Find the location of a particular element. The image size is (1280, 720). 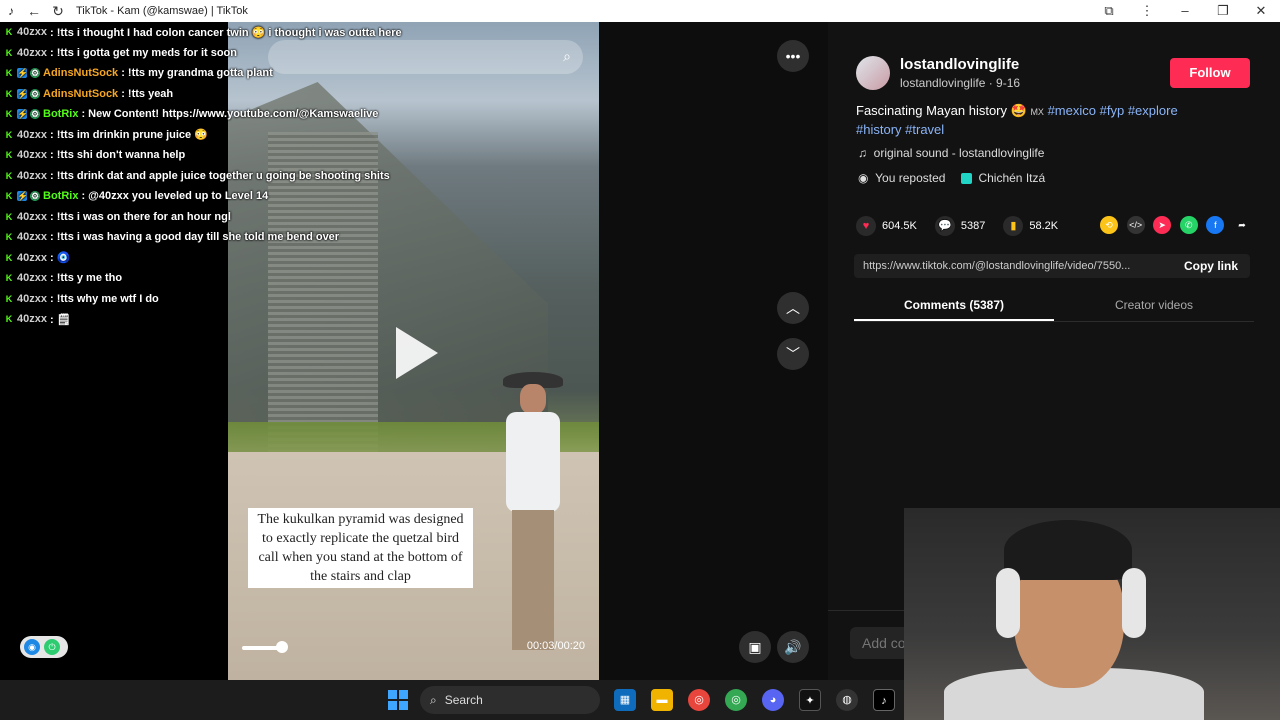

hashtag: #explore is located at coordinates (1153, 110).